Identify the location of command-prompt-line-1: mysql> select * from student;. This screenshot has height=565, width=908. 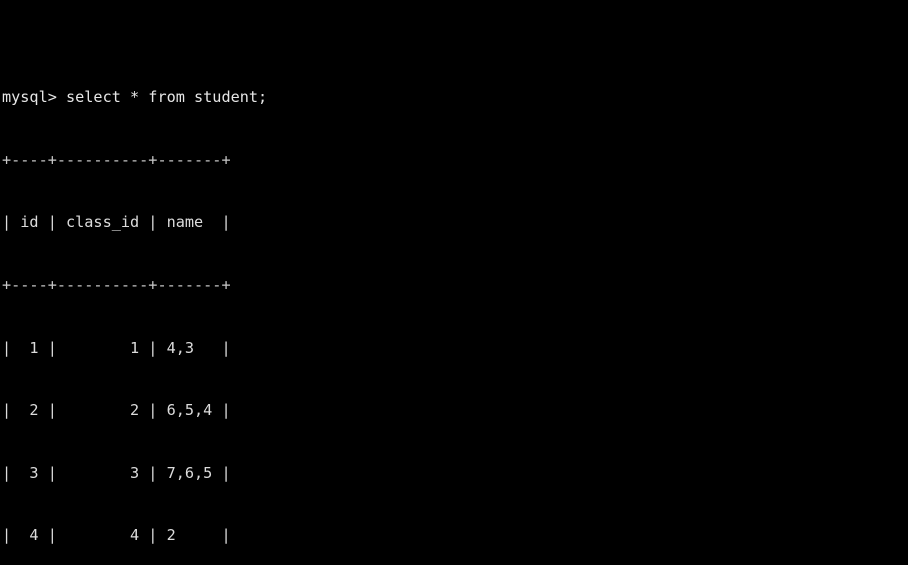
(135, 97).